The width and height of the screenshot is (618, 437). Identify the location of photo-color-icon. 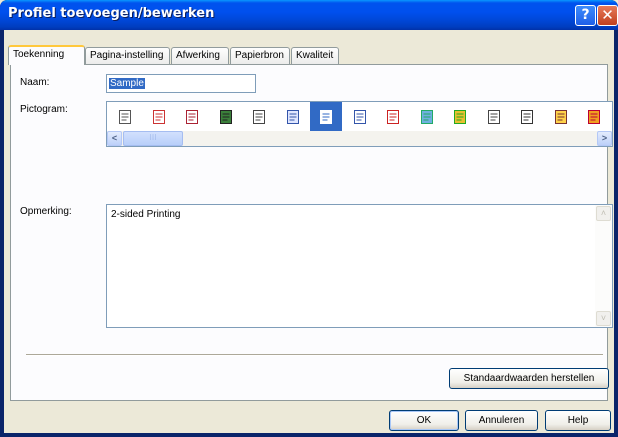
(427, 117).